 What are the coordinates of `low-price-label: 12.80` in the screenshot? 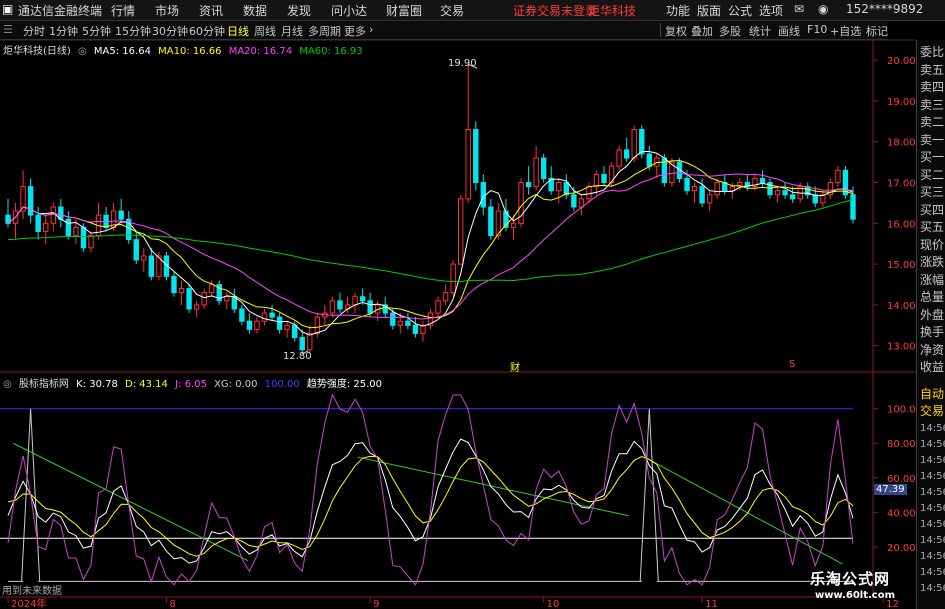 It's located at (297, 356).